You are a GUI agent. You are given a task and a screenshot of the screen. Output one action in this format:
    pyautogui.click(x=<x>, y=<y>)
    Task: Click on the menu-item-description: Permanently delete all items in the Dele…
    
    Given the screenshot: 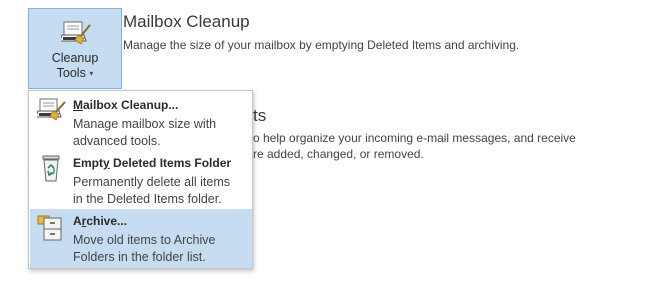 What is the action you would take?
    pyautogui.click(x=152, y=190)
    